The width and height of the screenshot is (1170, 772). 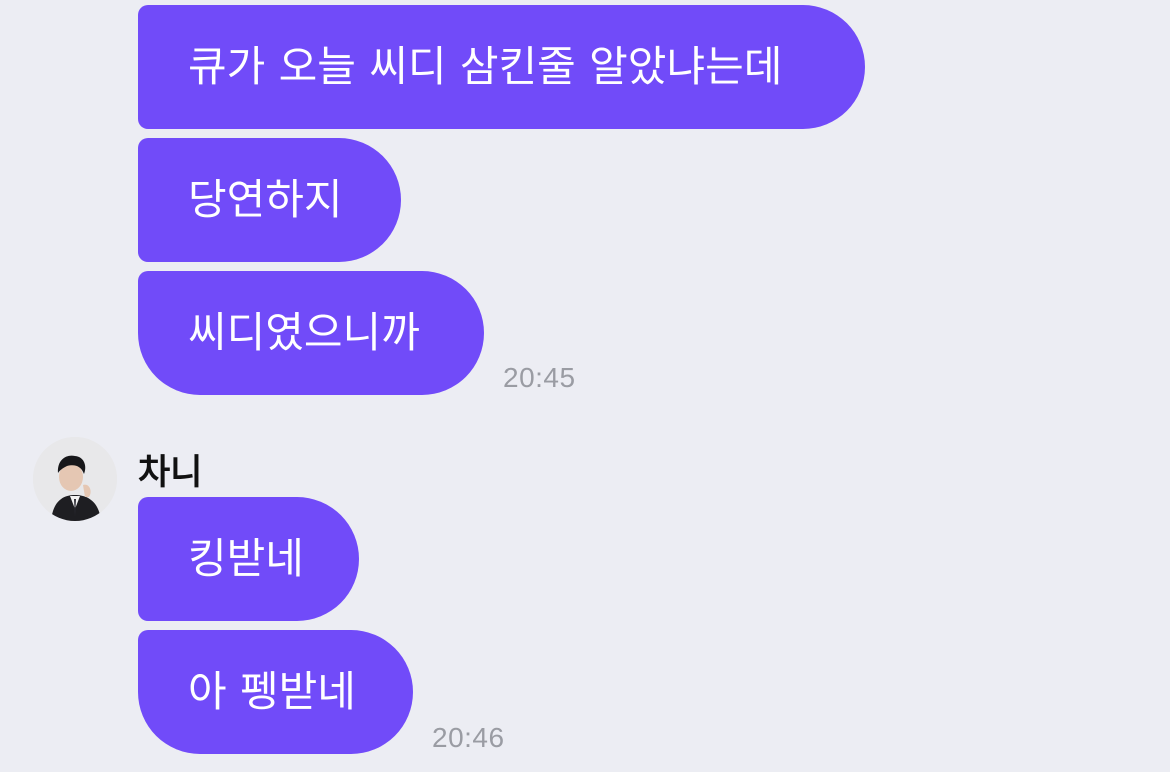 I want to click on message-timestamp: 20:46, so click(x=468, y=737).